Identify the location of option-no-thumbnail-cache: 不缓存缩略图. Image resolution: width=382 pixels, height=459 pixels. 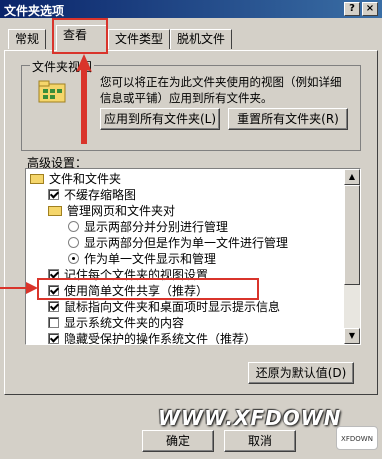
(92, 195).